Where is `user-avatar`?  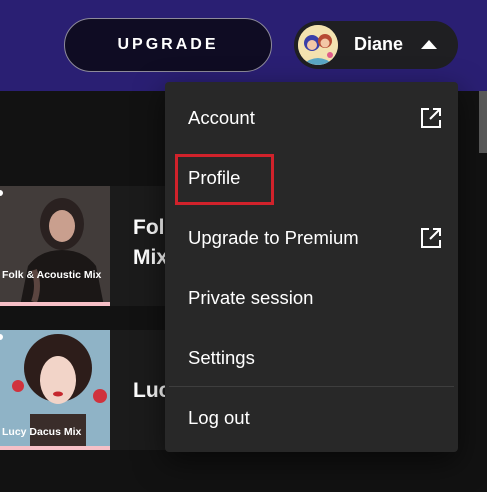
user-avatar is located at coordinates (318, 45).